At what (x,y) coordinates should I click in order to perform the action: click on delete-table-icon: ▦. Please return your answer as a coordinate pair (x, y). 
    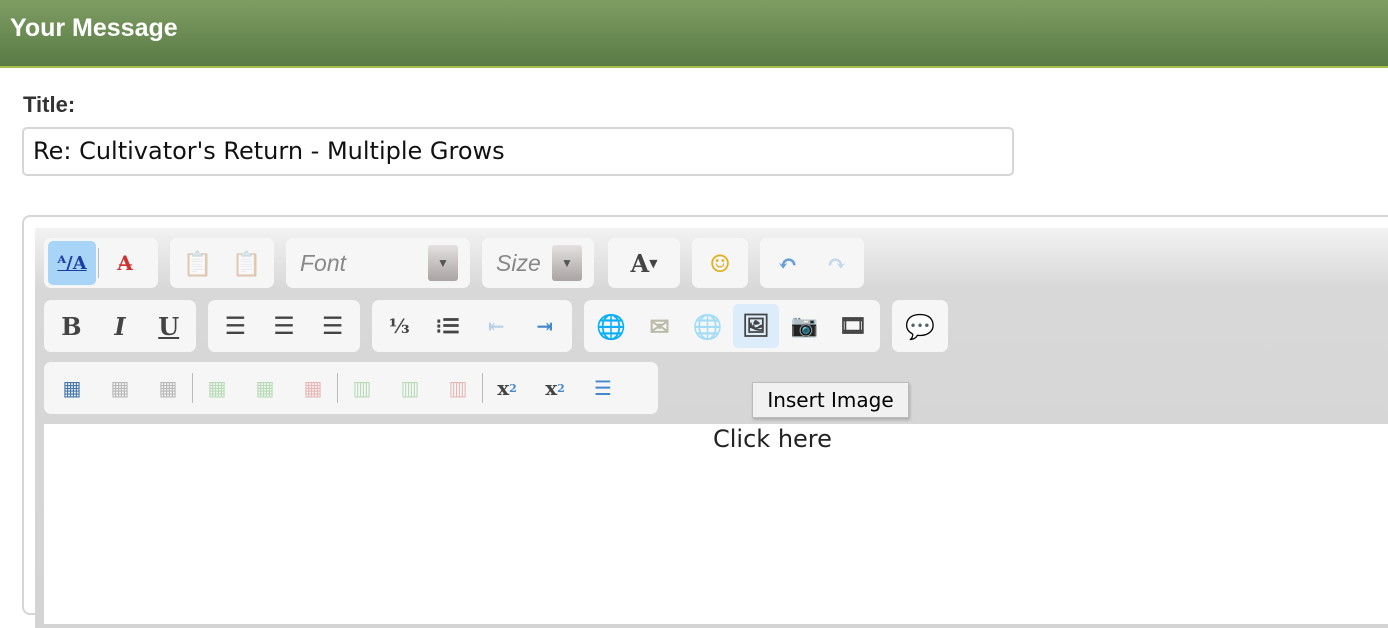
    Looking at the image, I should click on (168, 388).